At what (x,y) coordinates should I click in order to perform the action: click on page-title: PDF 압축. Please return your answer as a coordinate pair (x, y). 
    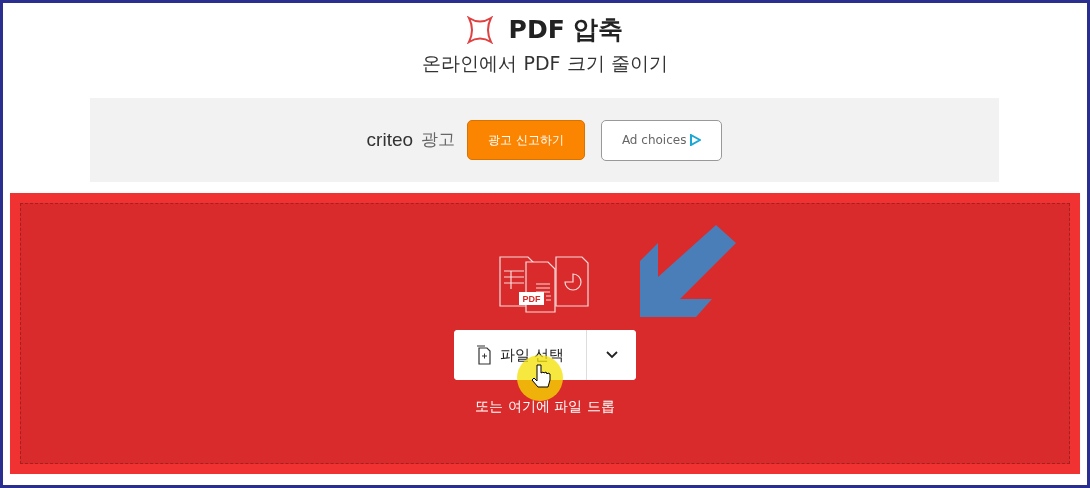
    Looking at the image, I should click on (566, 30).